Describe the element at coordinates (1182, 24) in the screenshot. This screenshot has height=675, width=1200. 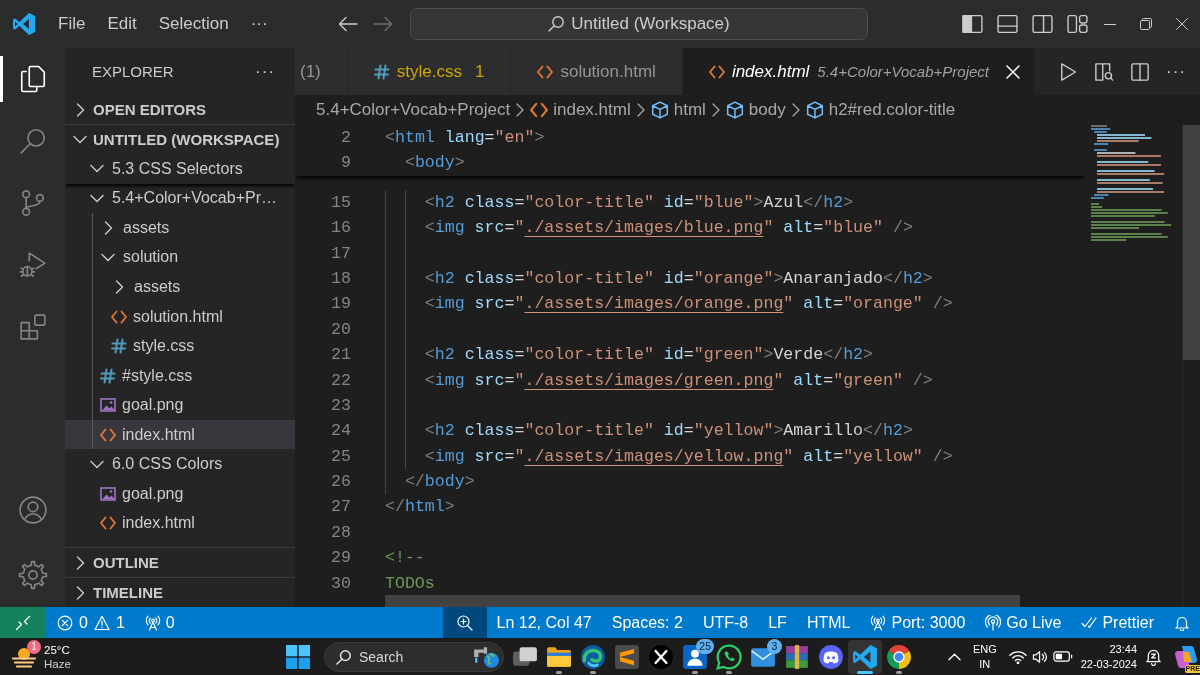
I see `close-icon` at that location.